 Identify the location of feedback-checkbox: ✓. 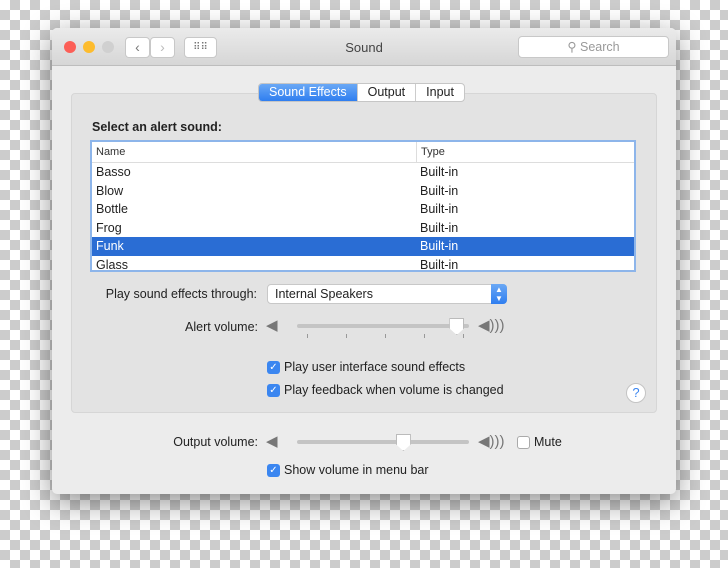
(273, 390).